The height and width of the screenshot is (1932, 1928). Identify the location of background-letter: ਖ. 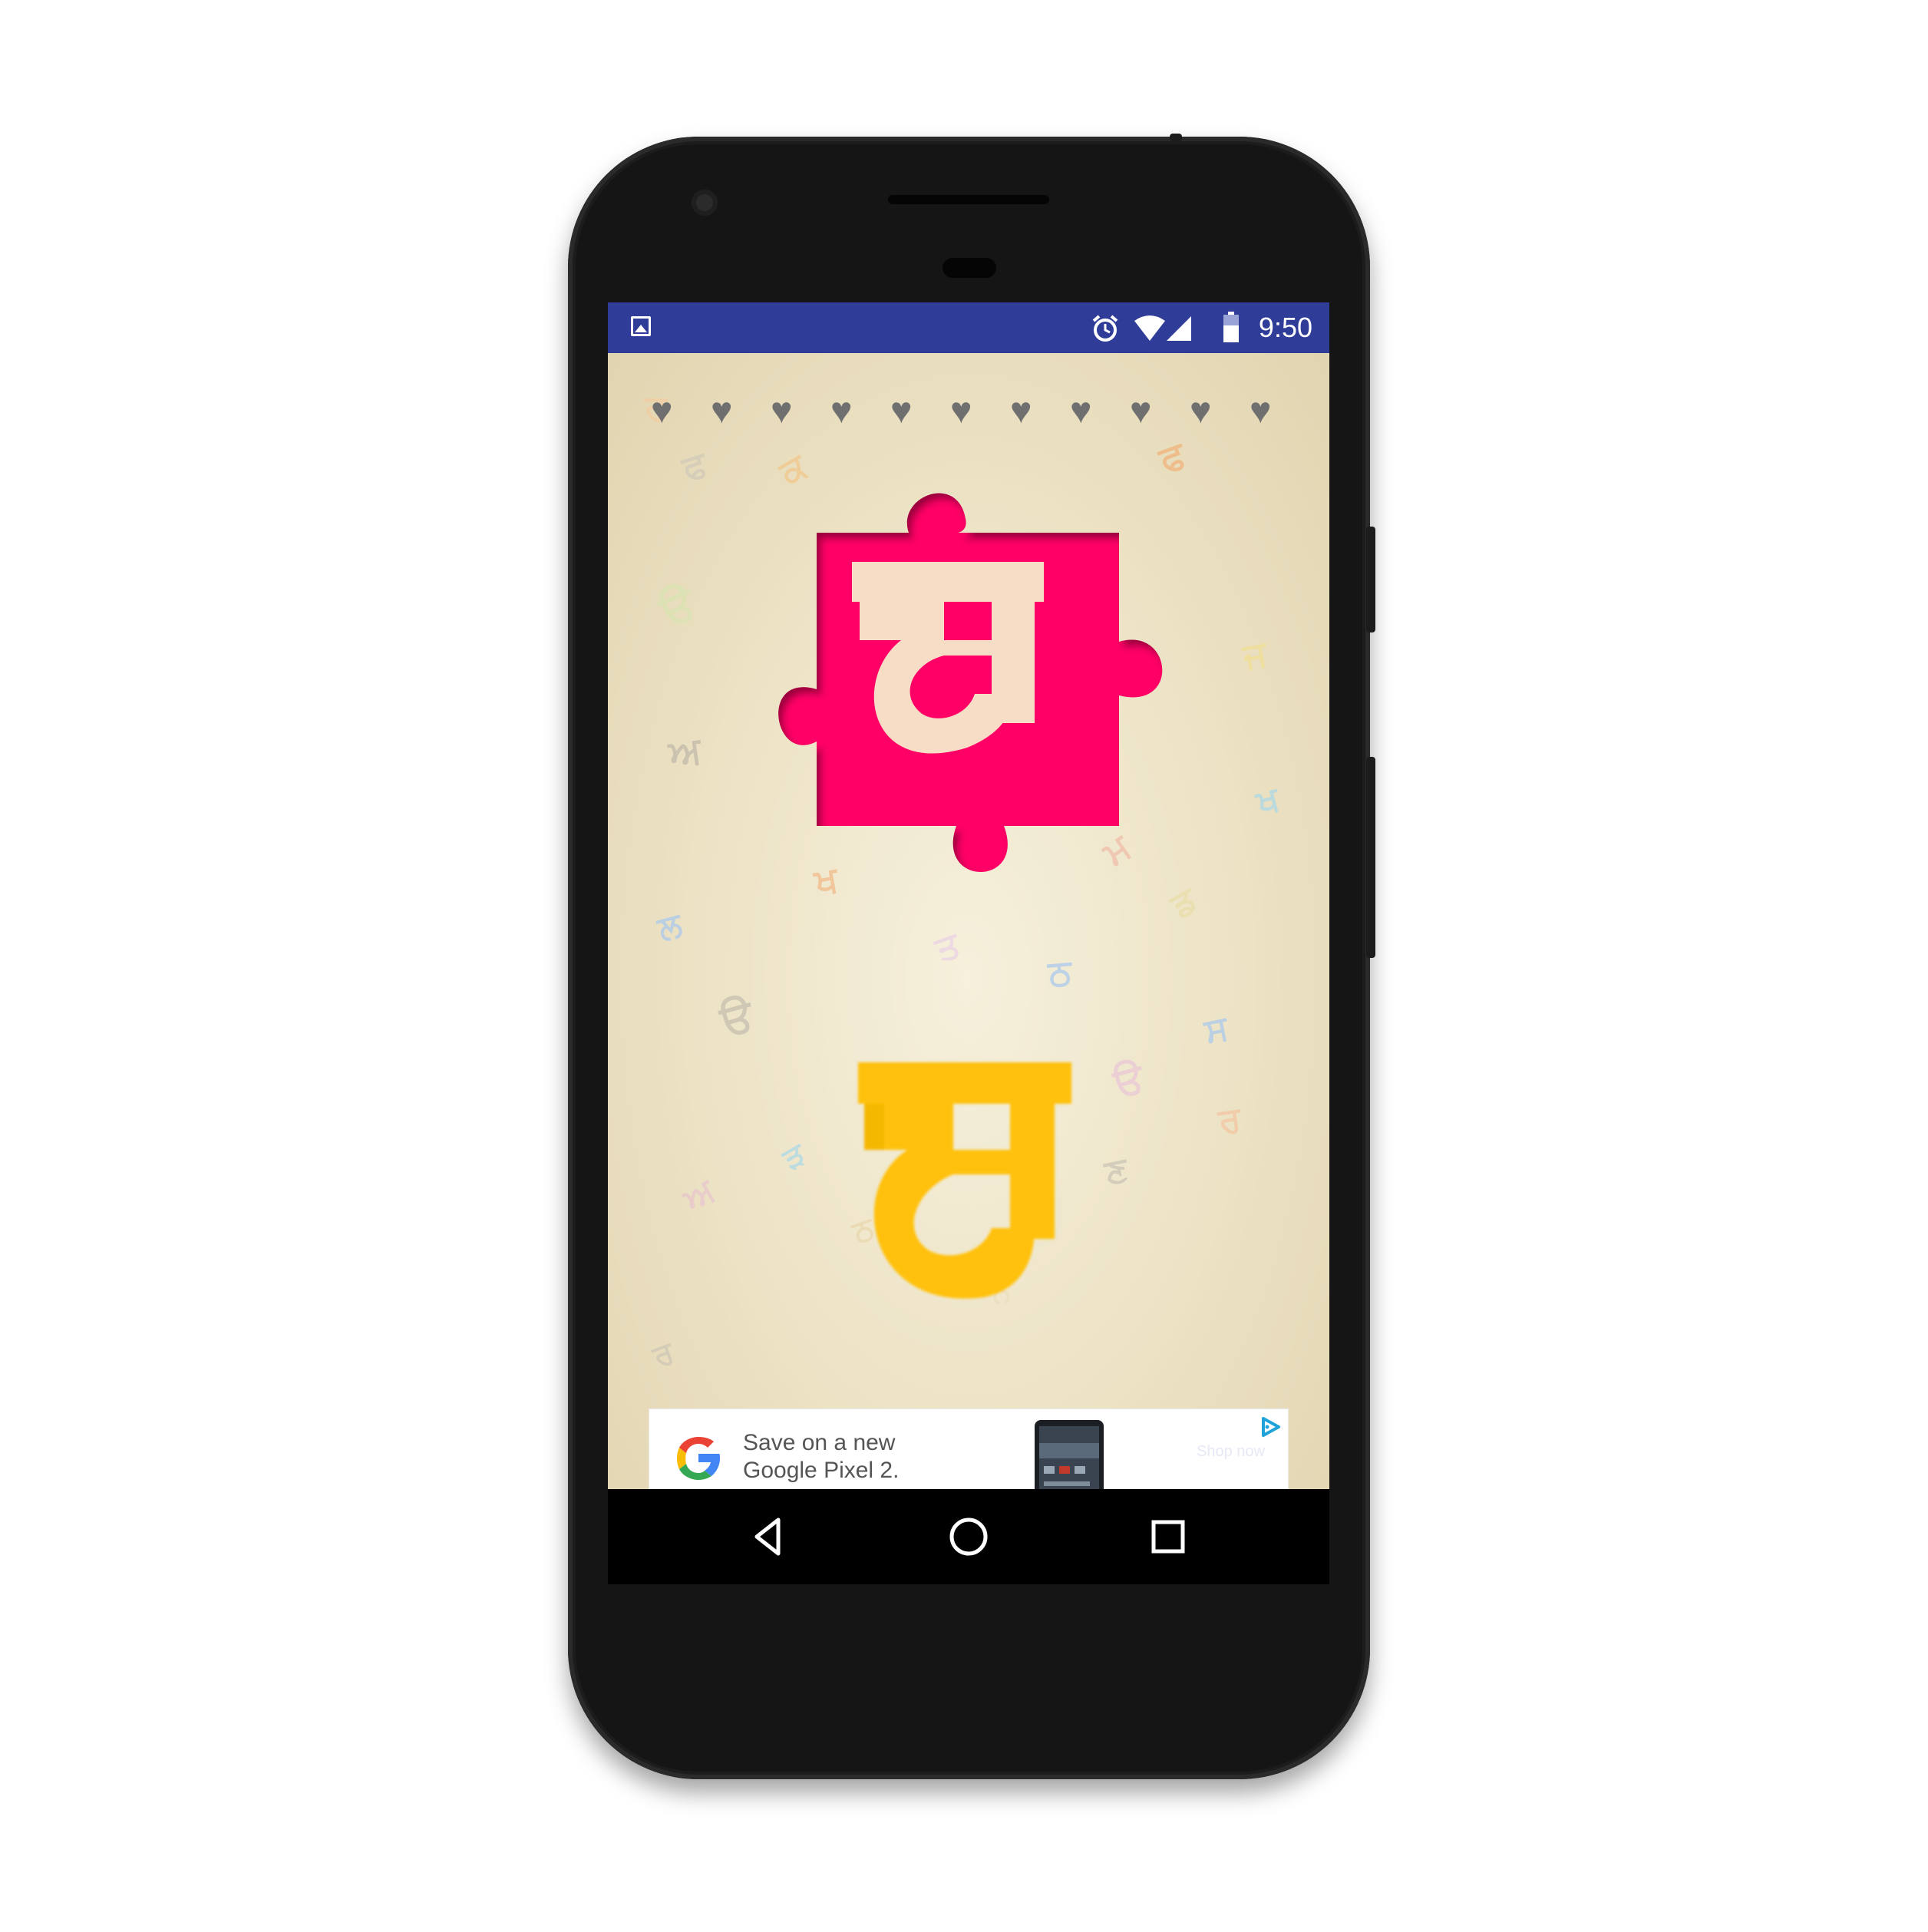
(1268, 801).